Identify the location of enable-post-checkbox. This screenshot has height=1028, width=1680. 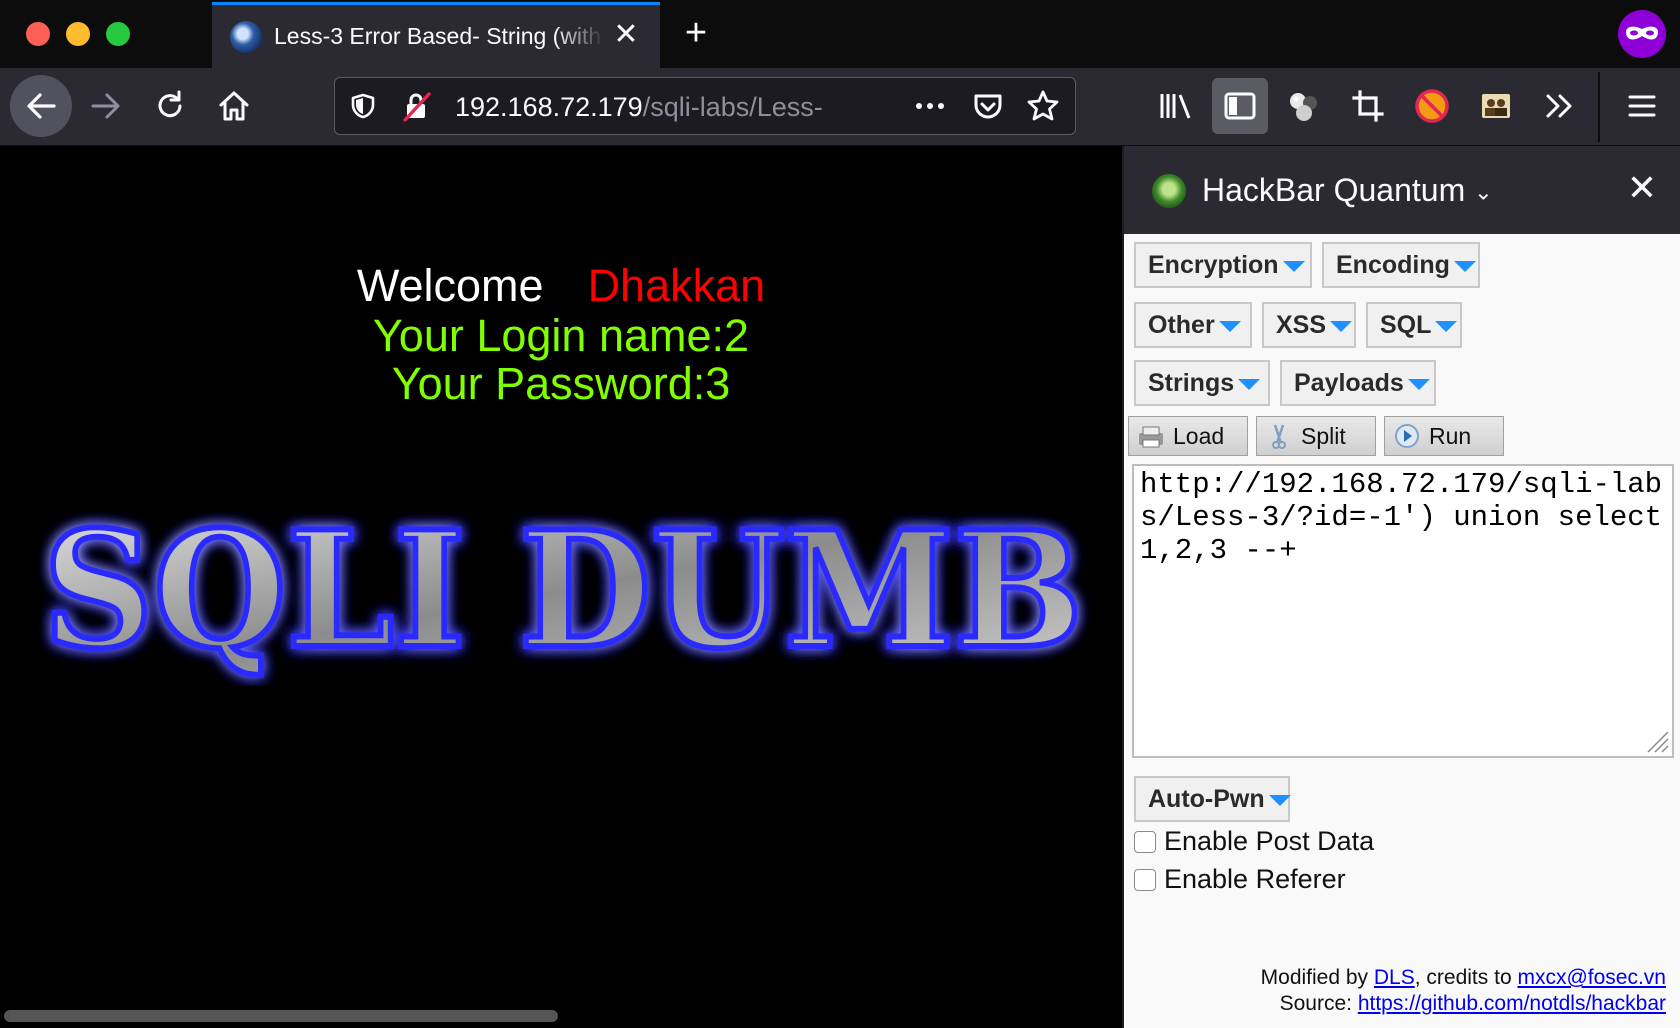
(1145, 842).